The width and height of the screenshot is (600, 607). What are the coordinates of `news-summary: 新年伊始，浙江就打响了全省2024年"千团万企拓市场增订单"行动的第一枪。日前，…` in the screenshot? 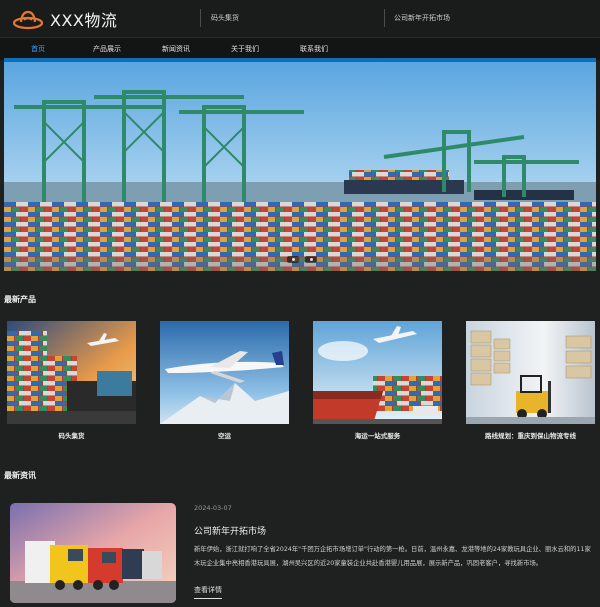 It's located at (392, 556).